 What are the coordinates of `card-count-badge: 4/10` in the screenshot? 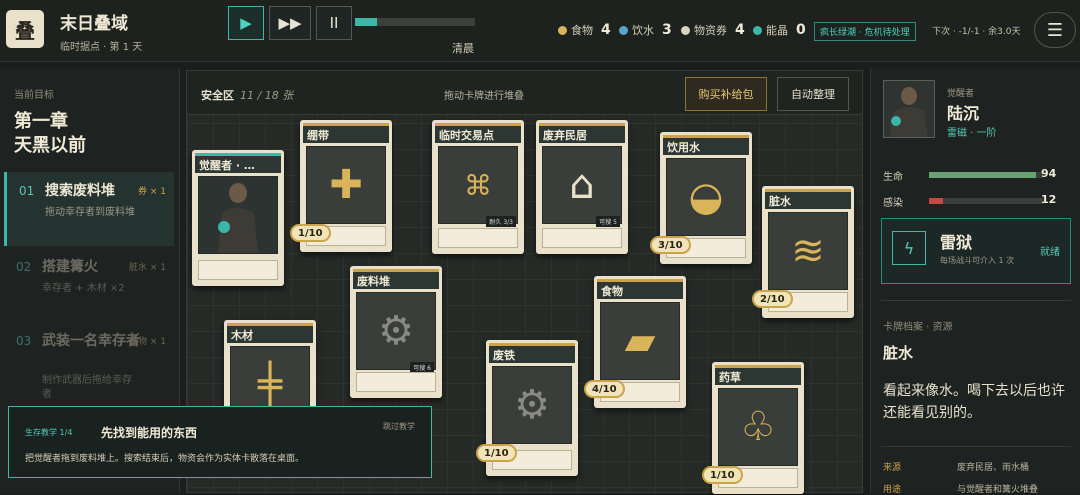 It's located at (604, 389).